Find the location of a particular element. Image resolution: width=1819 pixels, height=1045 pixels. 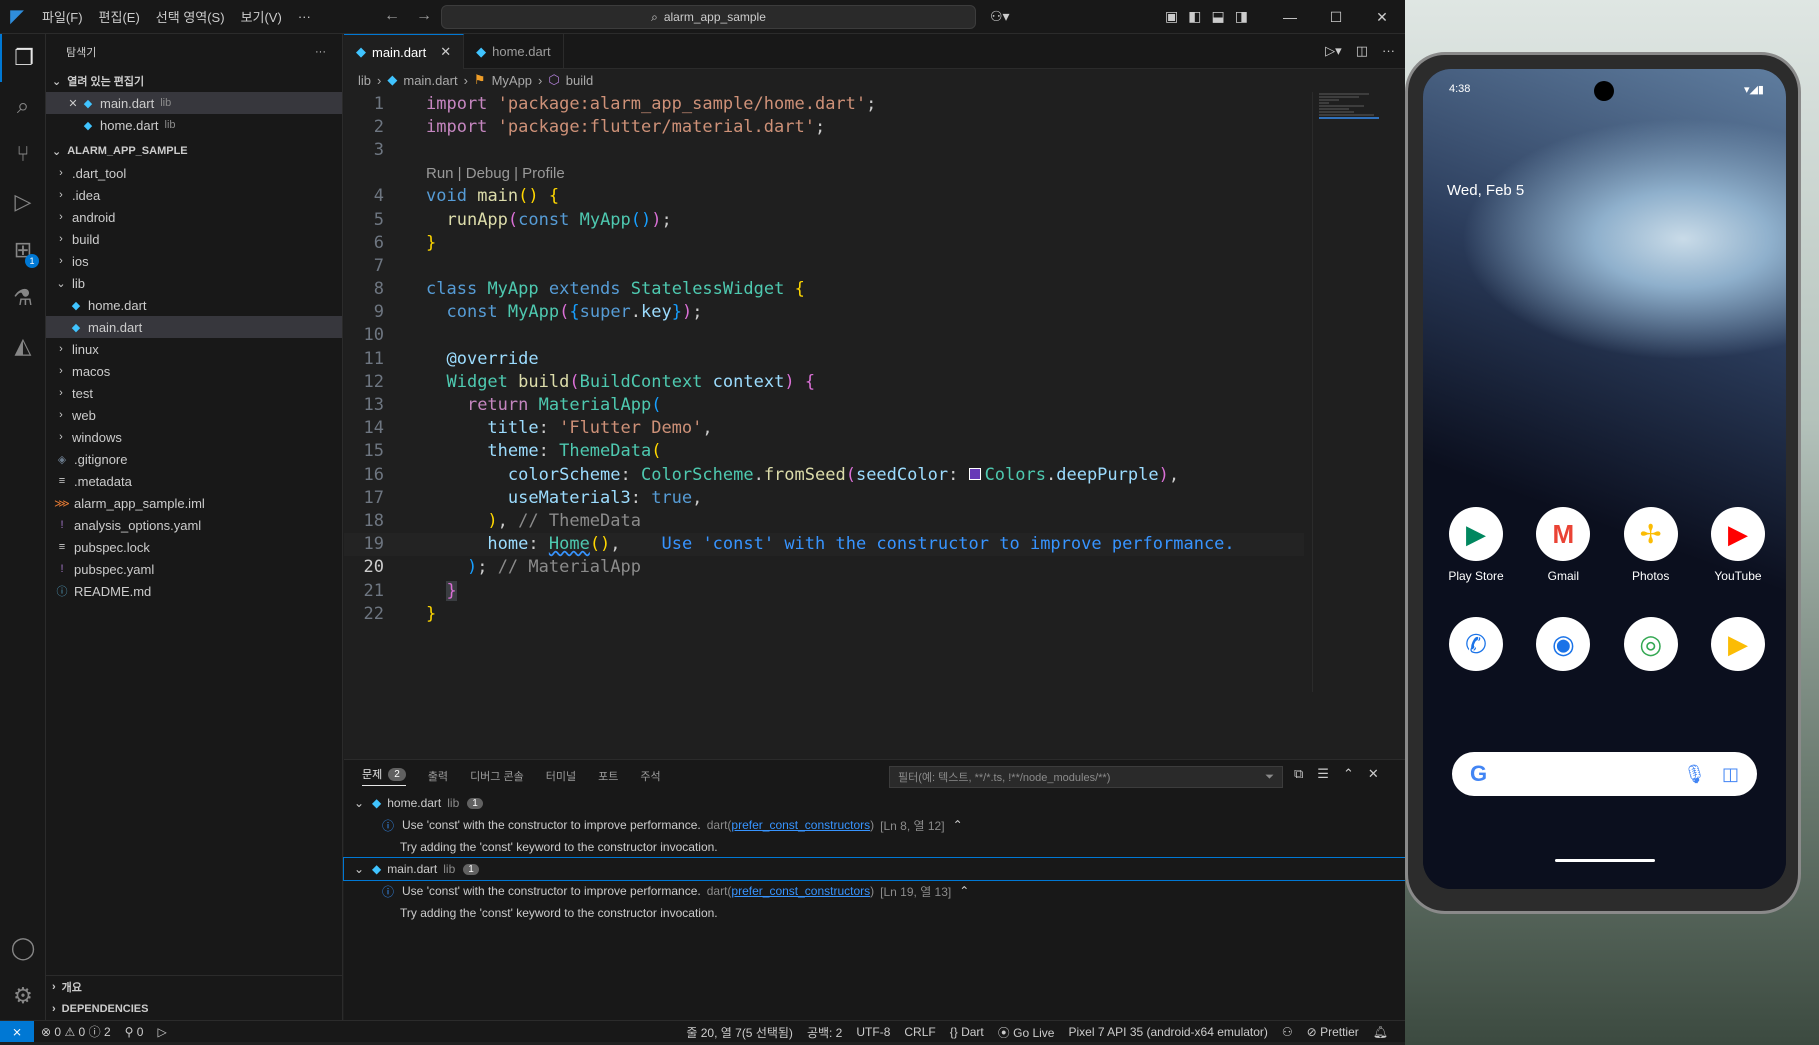

copilot-icon: ⚇▾ is located at coordinates (1000, 16).